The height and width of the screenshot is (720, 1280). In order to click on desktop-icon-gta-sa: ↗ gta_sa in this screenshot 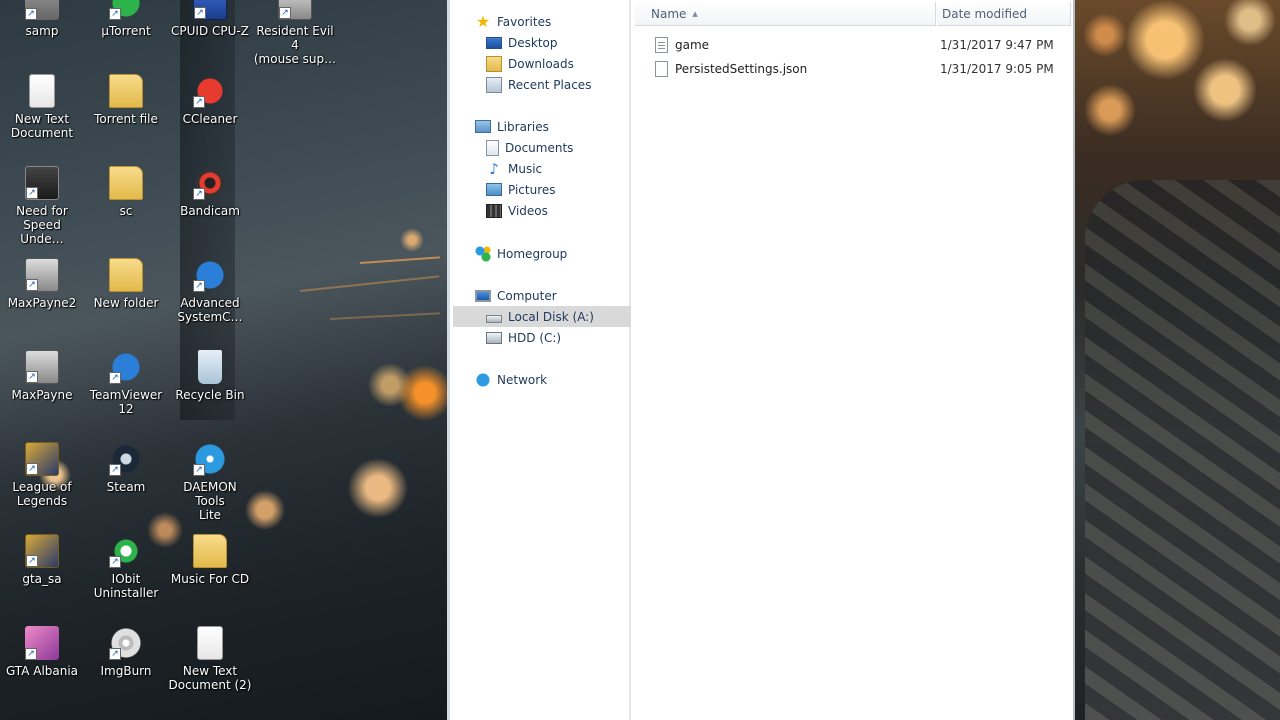, I will do `click(42, 560)`.